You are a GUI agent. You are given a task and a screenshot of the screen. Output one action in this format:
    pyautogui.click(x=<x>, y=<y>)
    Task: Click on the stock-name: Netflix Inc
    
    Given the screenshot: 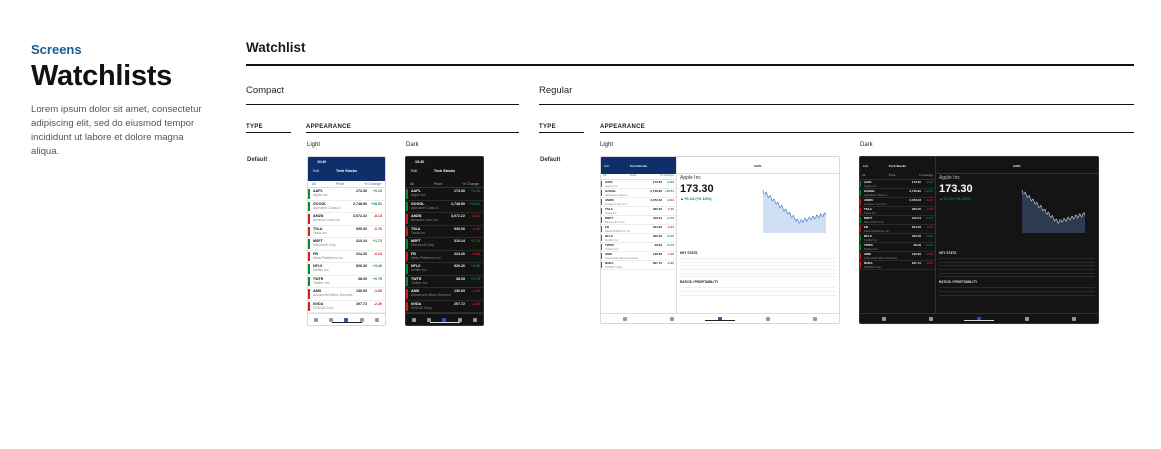 What is the action you would take?
    pyautogui.click(x=321, y=270)
    